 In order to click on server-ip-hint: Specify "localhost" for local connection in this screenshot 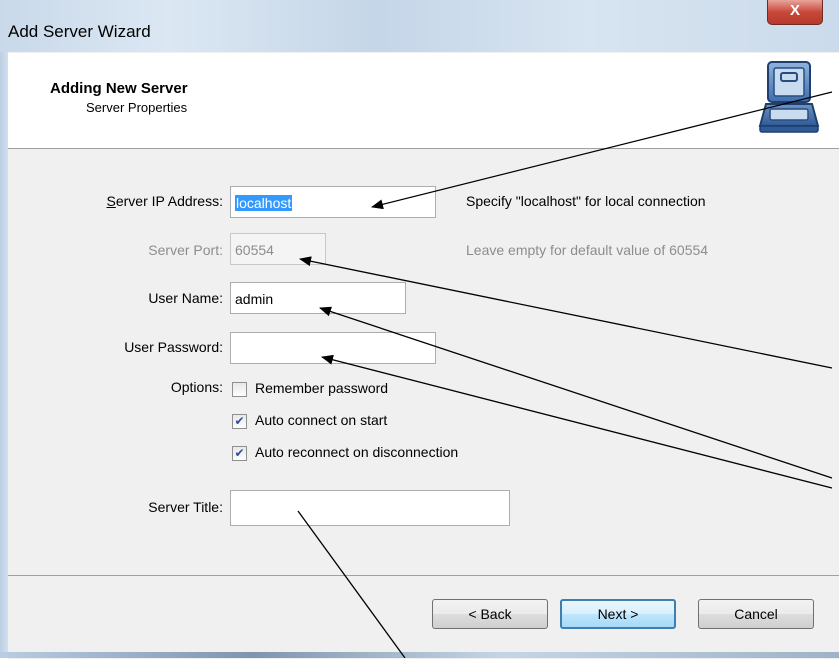, I will do `click(586, 201)`.